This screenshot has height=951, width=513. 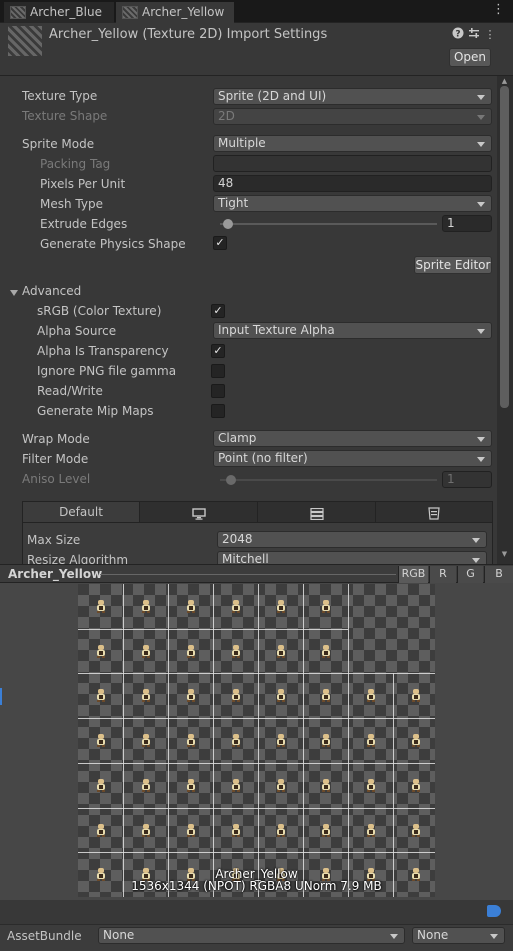 What do you see at coordinates (352, 438) in the screenshot?
I see `wrap-mode-dropdown: Clamp` at bounding box center [352, 438].